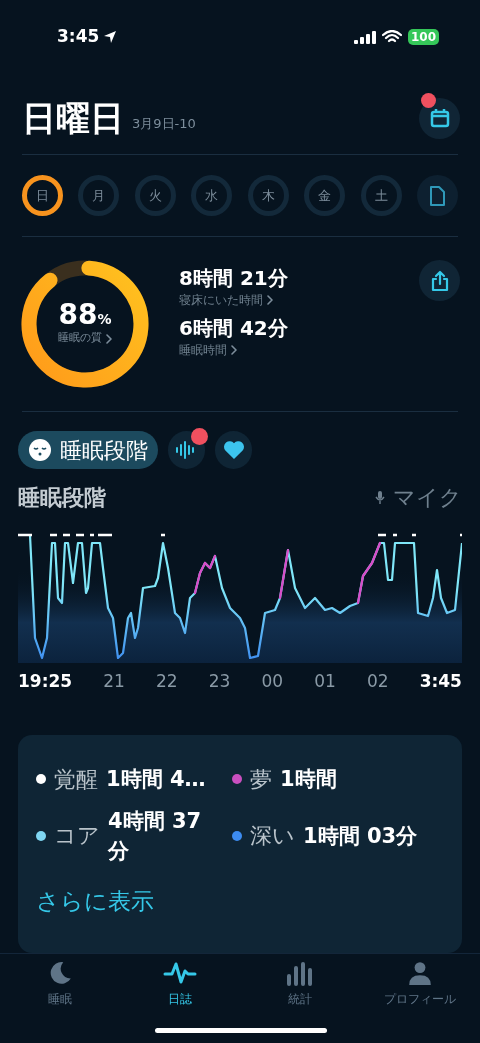 This screenshot has width=480, height=1043. Describe the element at coordinates (439, 118) in the screenshot. I see `calendar-icon` at that location.